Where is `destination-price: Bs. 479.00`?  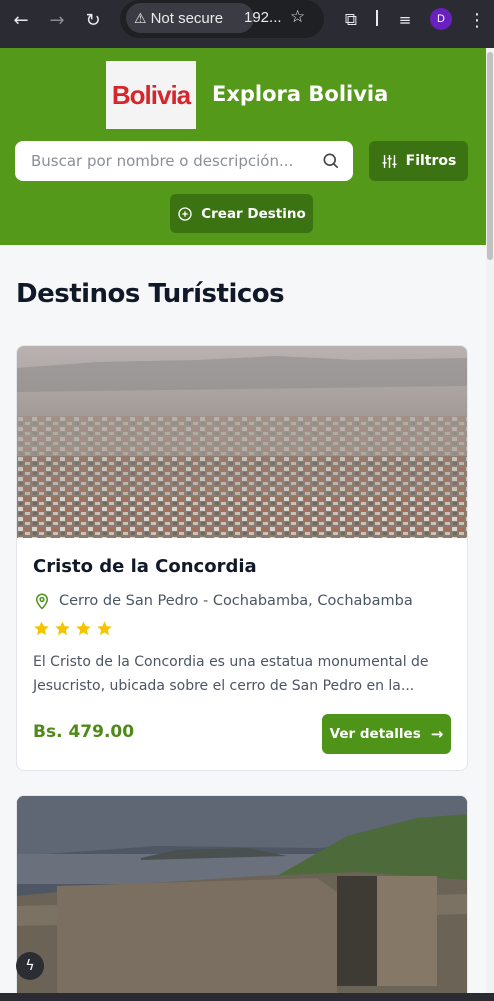
destination-price: Bs. 479.00 is located at coordinates (84, 732).